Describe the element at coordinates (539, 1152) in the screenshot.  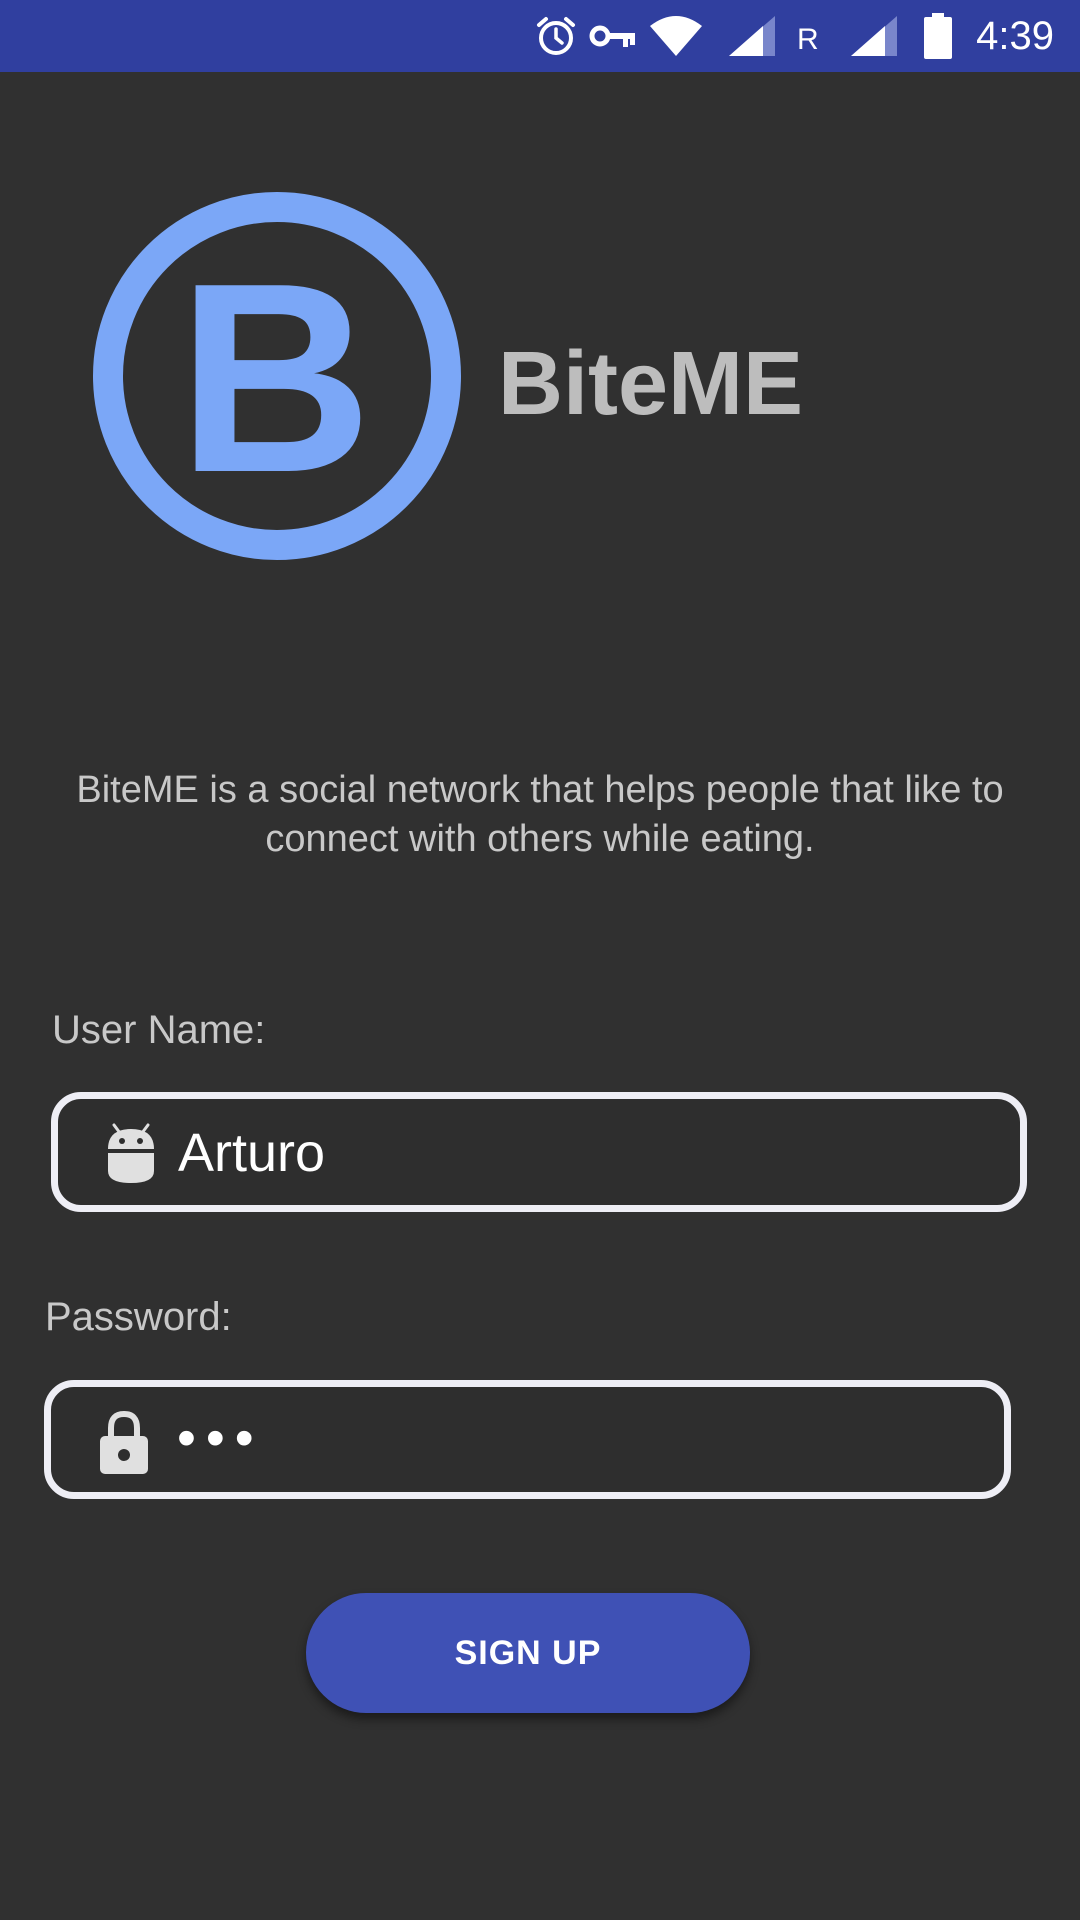
I see `username-field: Arturo` at that location.